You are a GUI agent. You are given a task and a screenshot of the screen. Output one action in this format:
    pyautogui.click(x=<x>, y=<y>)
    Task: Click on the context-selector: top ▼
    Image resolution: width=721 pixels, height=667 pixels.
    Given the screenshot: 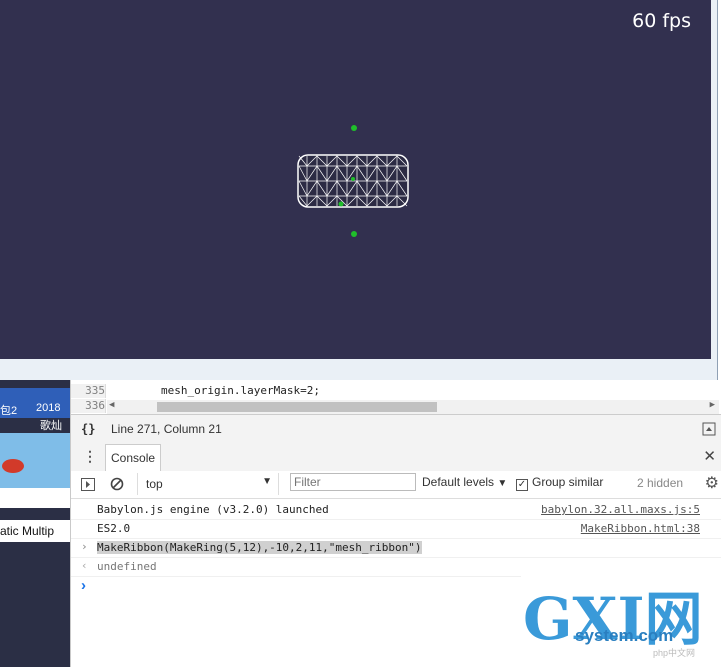 What is the action you would take?
    pyautogui.click(x=208, y=484)
    